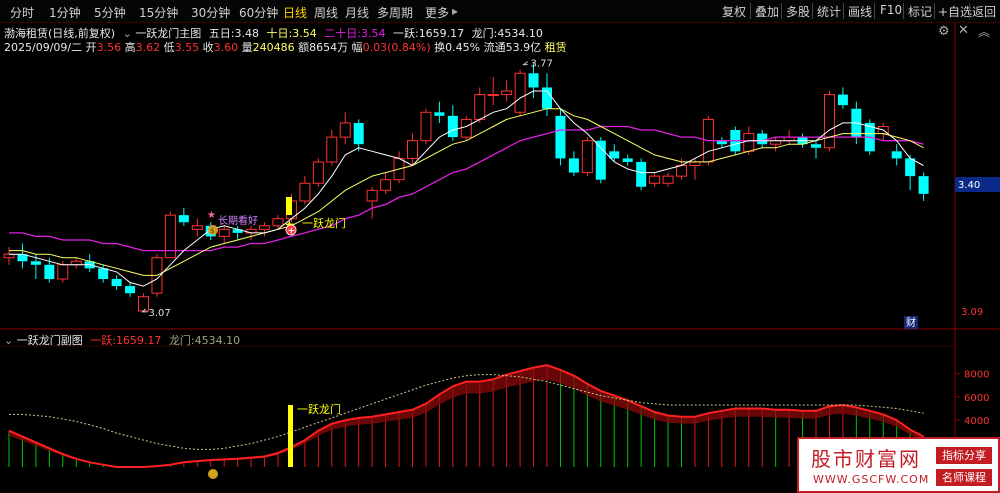  What do you see at coordinates (213, 474) in the screenshot?
I see `money-bag-icon` at bounding box center [213, 474].